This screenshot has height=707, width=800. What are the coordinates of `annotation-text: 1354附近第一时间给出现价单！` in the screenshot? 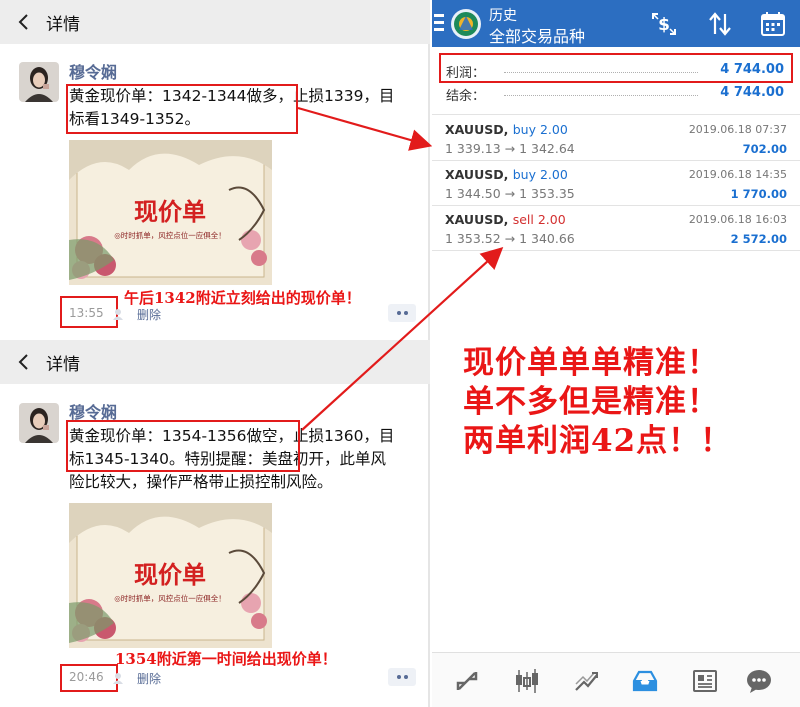 It's located at (226, 659).